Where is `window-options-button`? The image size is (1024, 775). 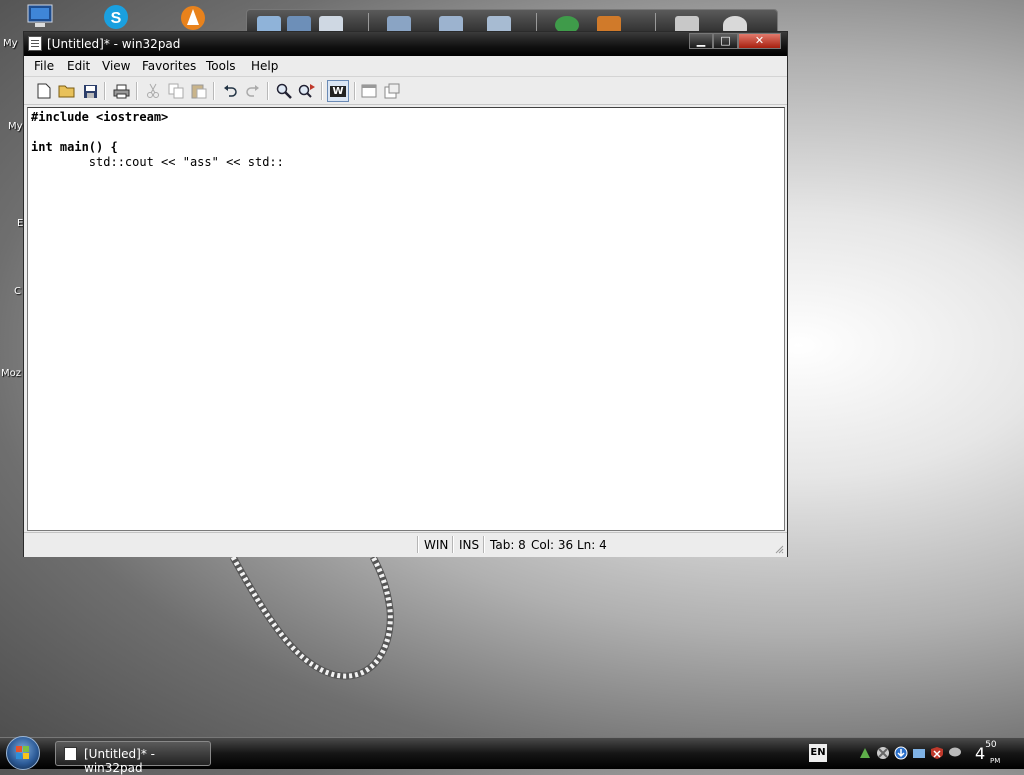
window-options-button is located at coordinates (369, 91).